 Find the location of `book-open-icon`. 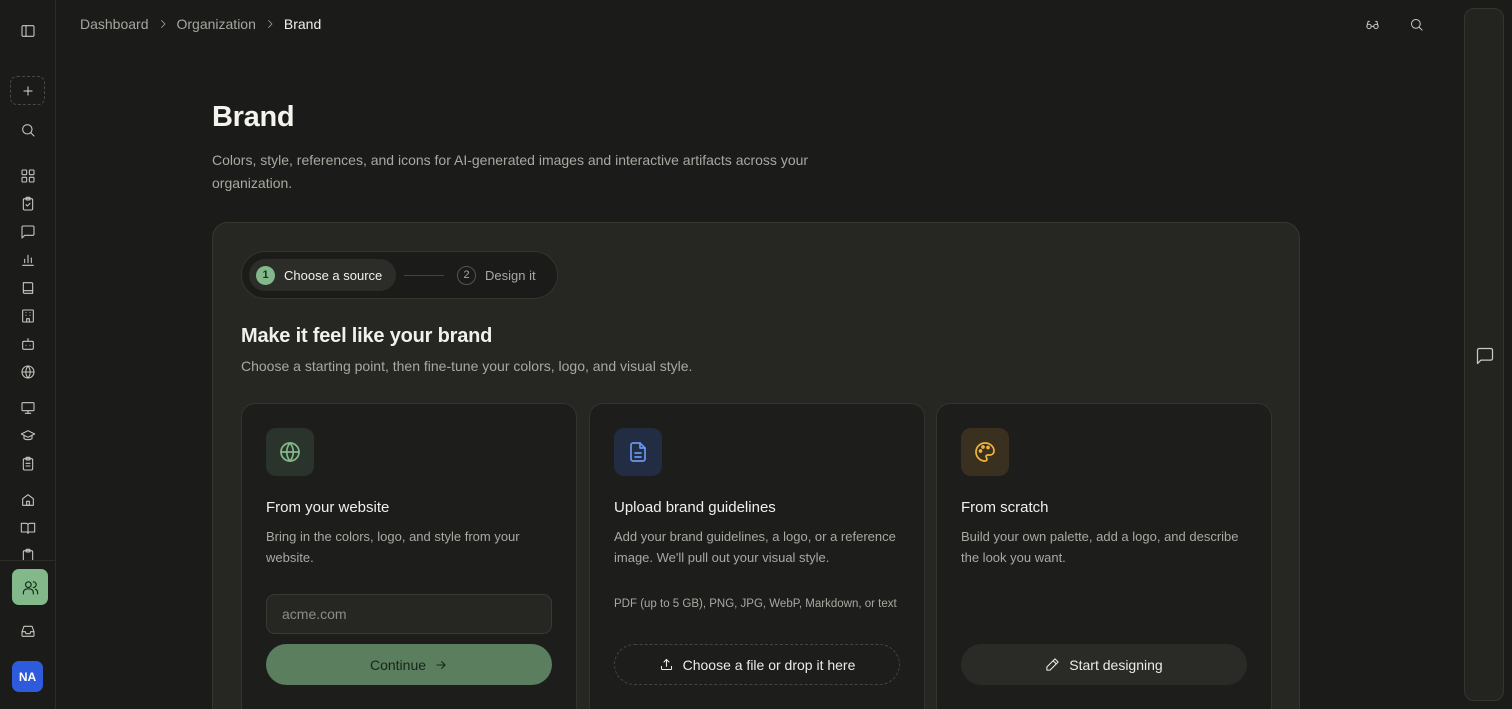

book-open-icon is located at coordinates (28, 528).